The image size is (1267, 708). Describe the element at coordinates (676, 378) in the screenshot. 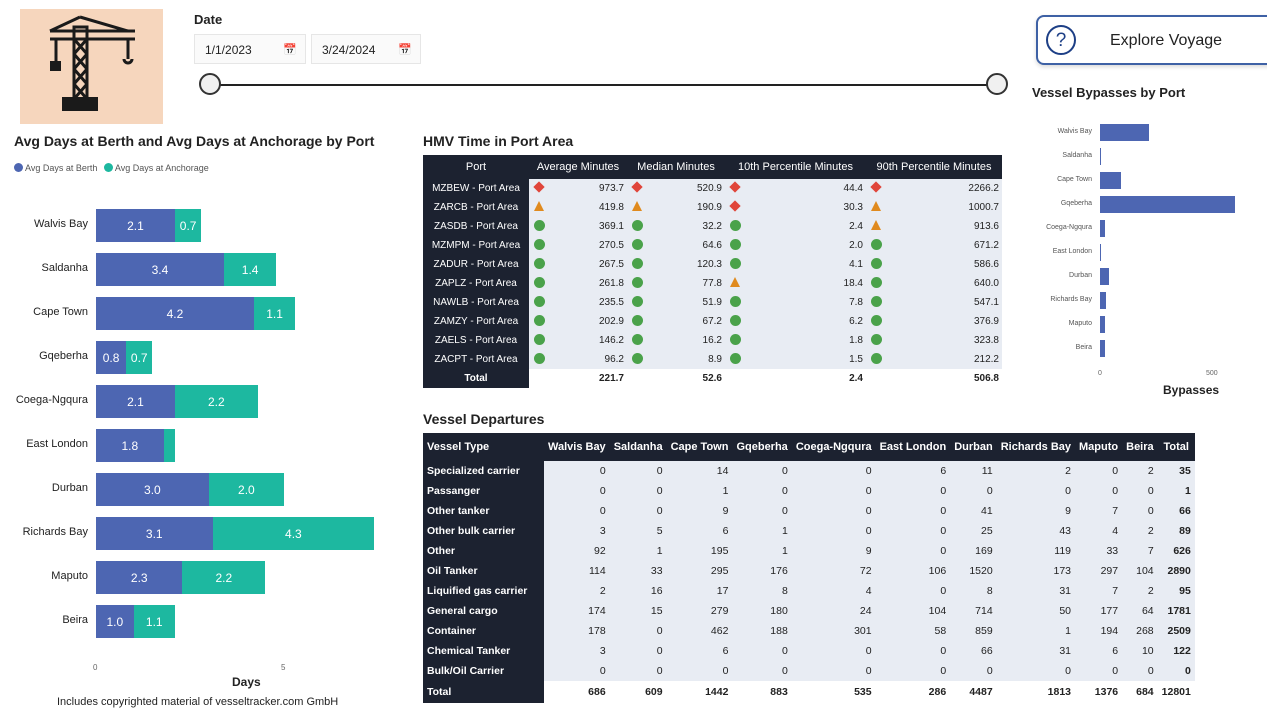

I see `hmv-total-value: 52.6` at that location.